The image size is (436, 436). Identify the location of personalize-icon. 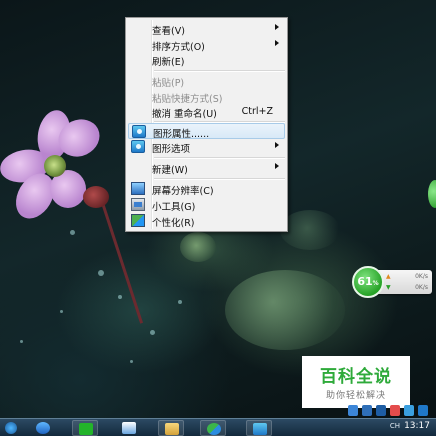
(138, 220).